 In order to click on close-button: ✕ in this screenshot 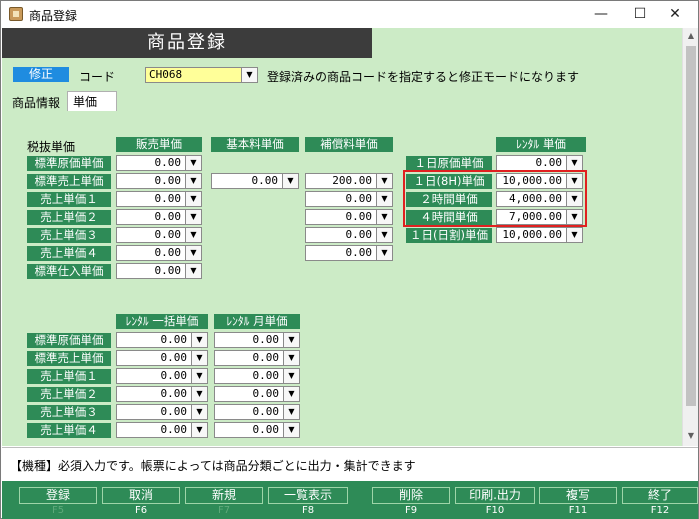, I will do `click(675, 14)`.